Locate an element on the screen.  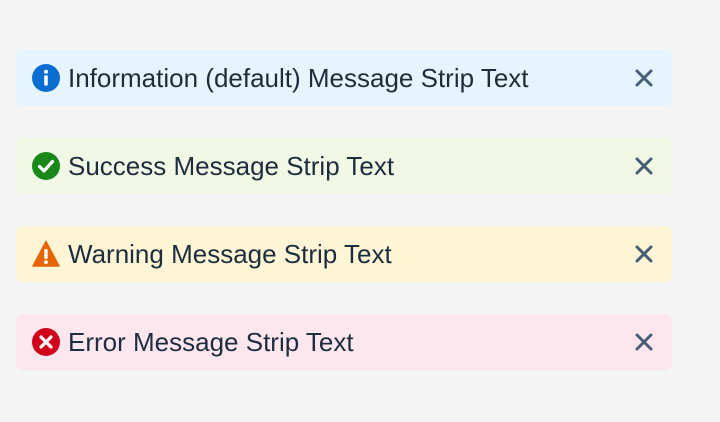
message-strip-success: Success Message Strip Text is located at coordinates (344, 166).